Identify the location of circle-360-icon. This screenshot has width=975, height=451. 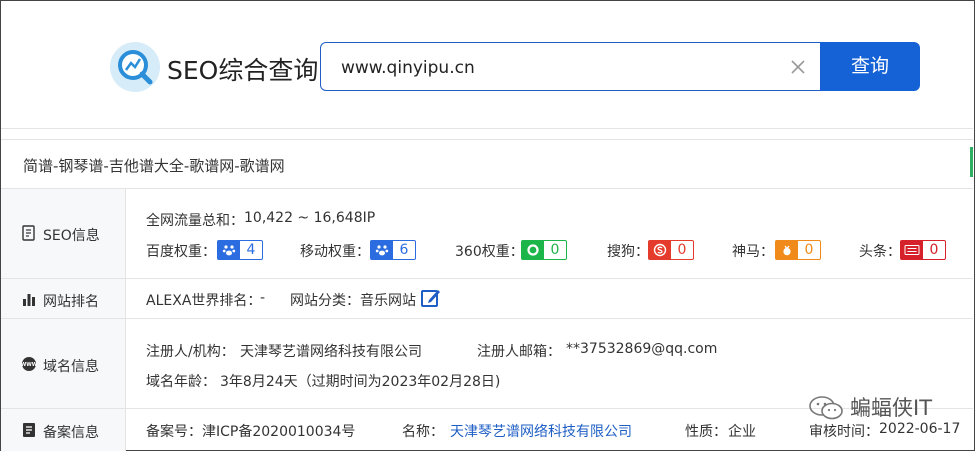
(533, 250).